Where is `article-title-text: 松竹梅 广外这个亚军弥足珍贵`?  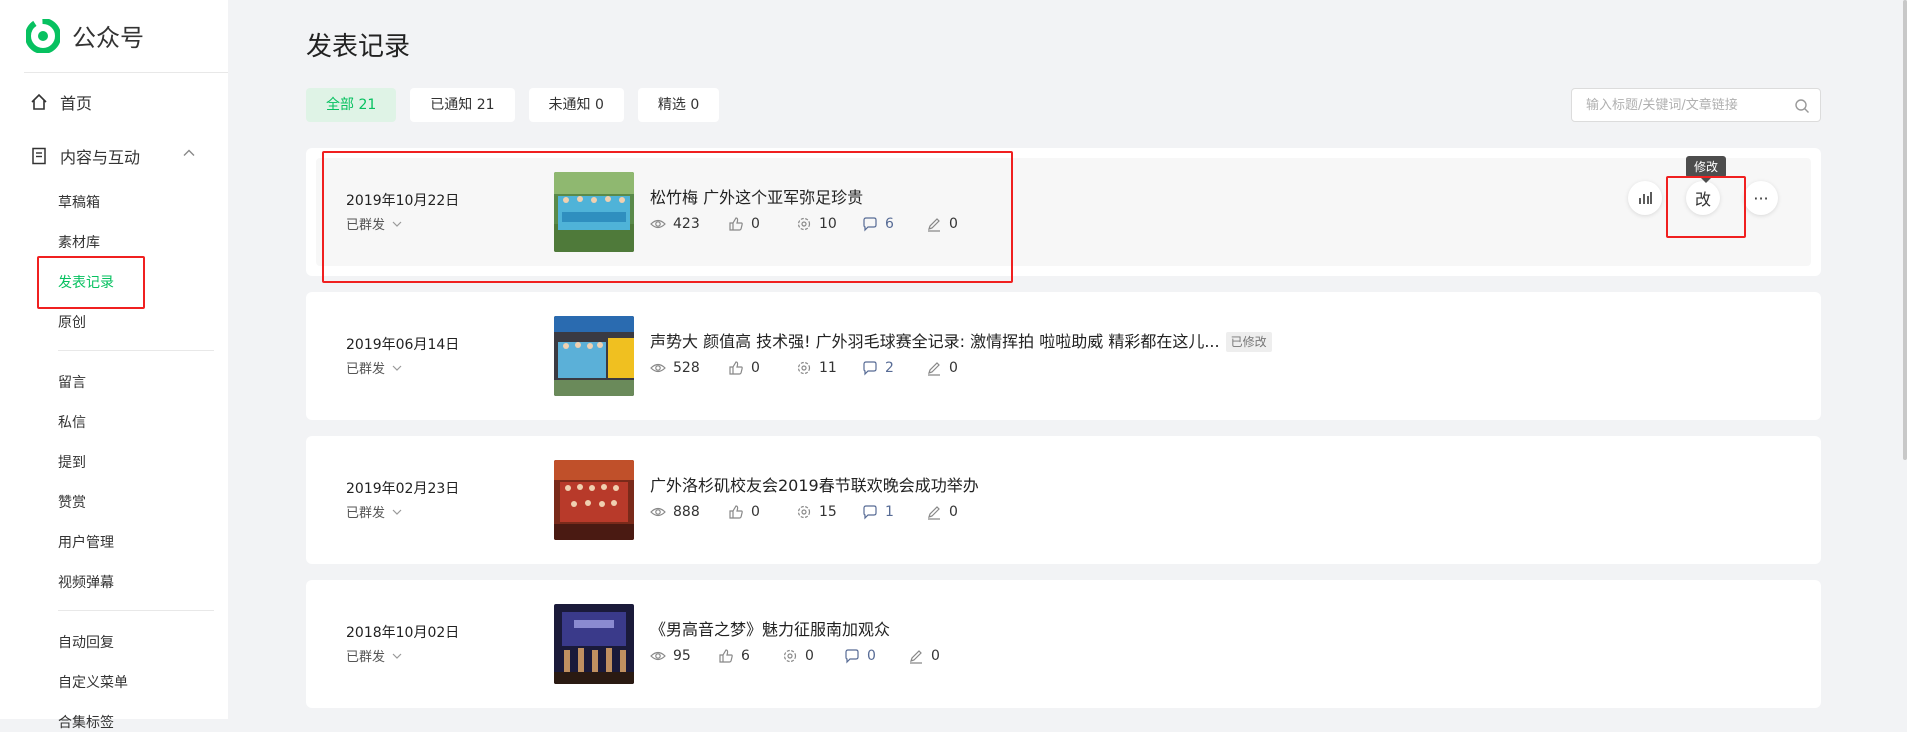
article-title-text: 松竹梅 广外这个亚军弥足珍贵 is located at coordinates (757, 197).